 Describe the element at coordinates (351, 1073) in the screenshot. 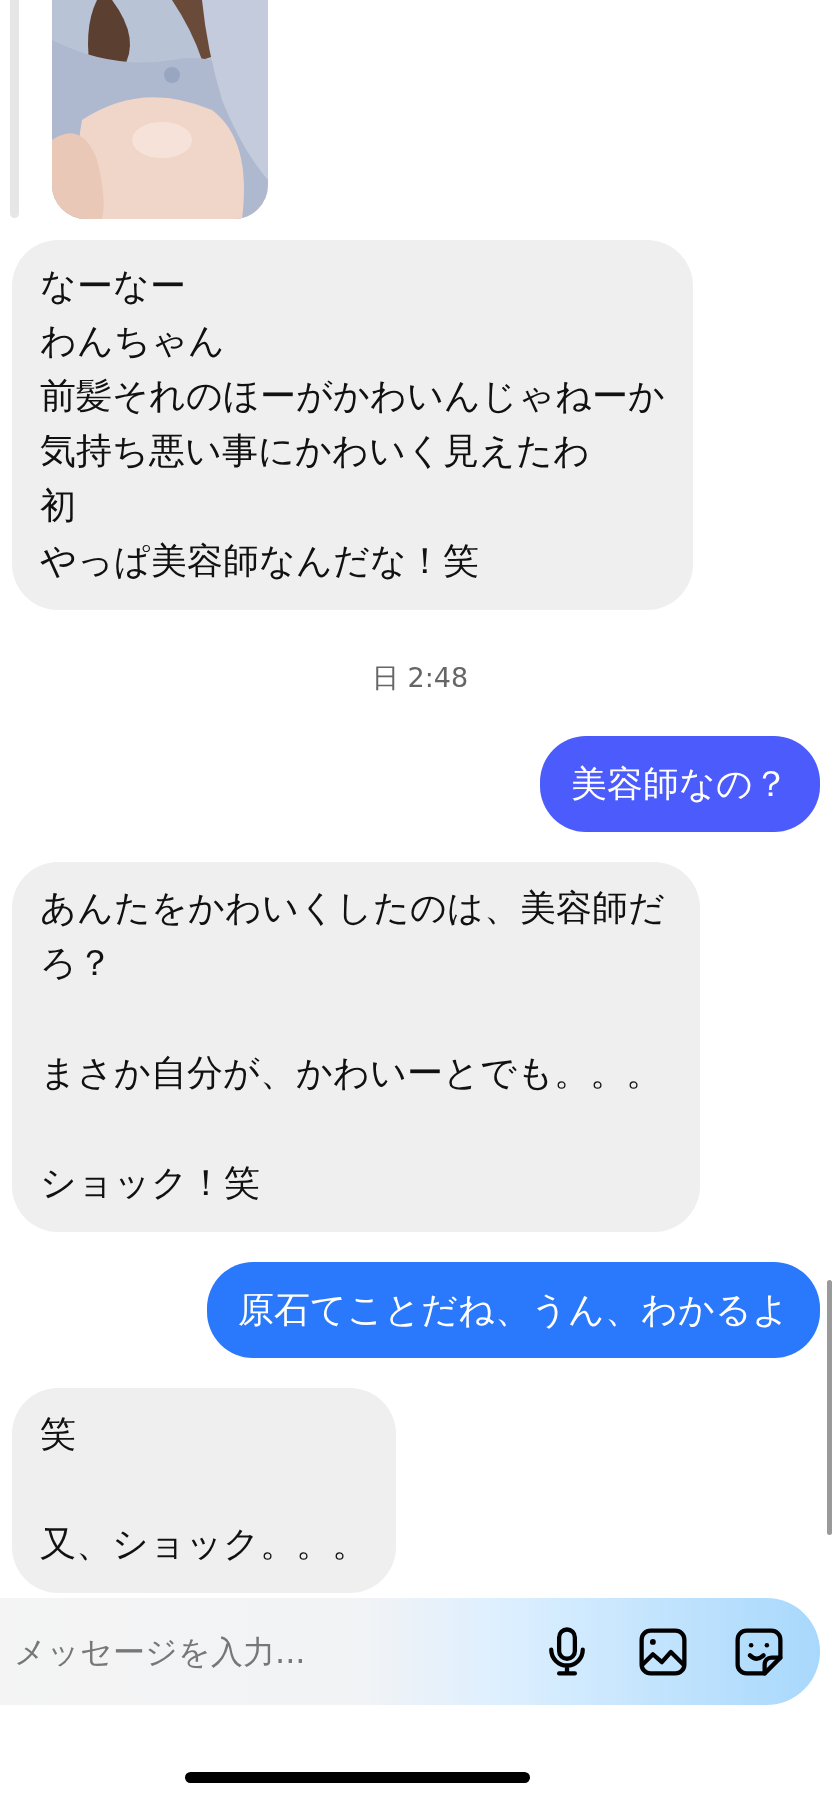

I see `message-text: まさか自分が、かわいーとでも。。。` at that location.